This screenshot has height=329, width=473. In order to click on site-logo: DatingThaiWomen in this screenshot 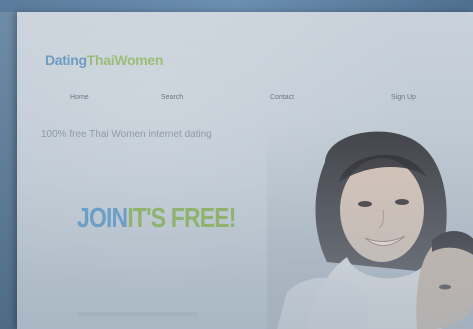, I will do `click(104, 60)`.